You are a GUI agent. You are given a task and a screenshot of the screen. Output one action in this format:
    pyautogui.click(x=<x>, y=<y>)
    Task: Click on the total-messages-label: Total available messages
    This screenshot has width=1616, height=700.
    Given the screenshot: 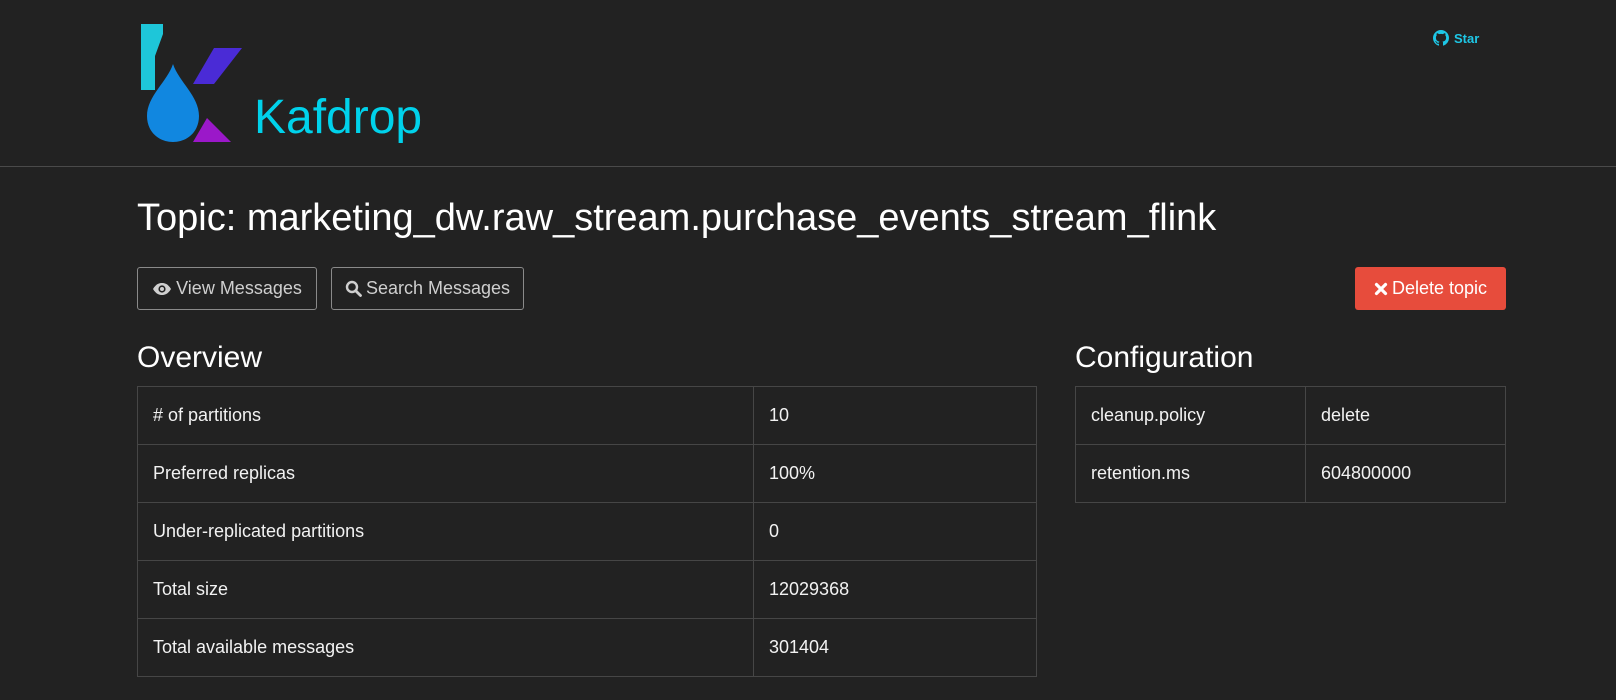 What is the action you would take?
    pyautogui.click(x=445, y=647)
    